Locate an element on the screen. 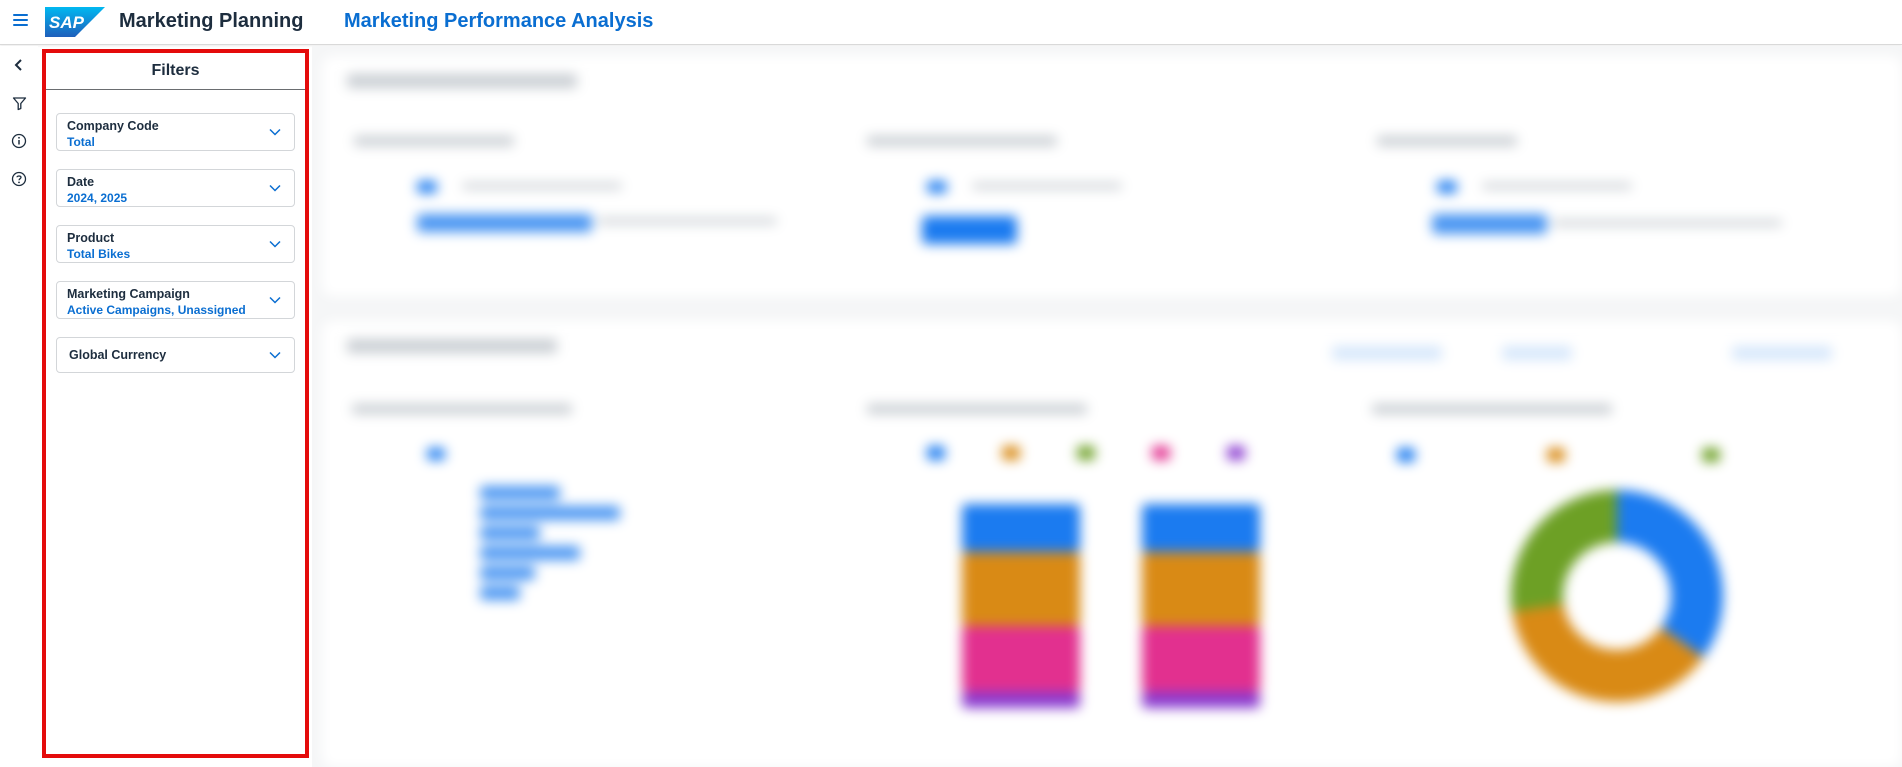 Image resolution: width=1902 pixels, height=767 pixels. chevron-left-icon is located at coordinates (18, 65).